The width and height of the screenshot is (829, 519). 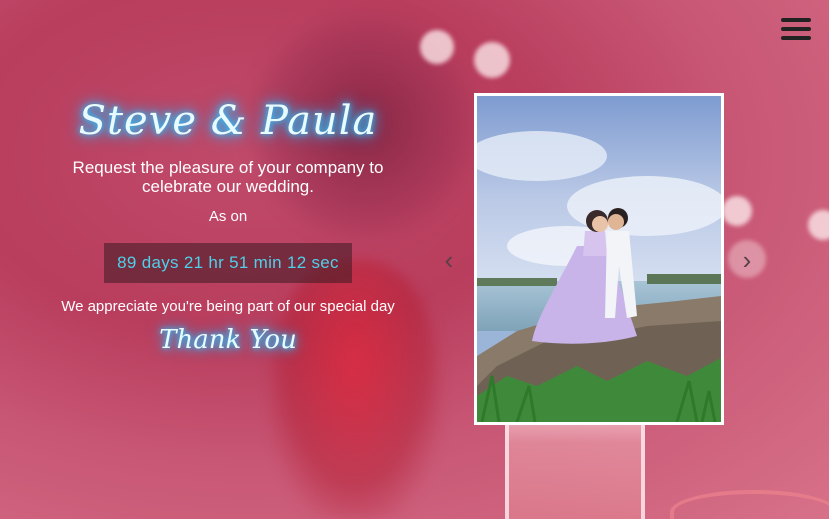 What do you see at coordinates (228, 121) in the screenshot?
I see `couple-names: Steve & Paula` at bounding box center [228, 121].